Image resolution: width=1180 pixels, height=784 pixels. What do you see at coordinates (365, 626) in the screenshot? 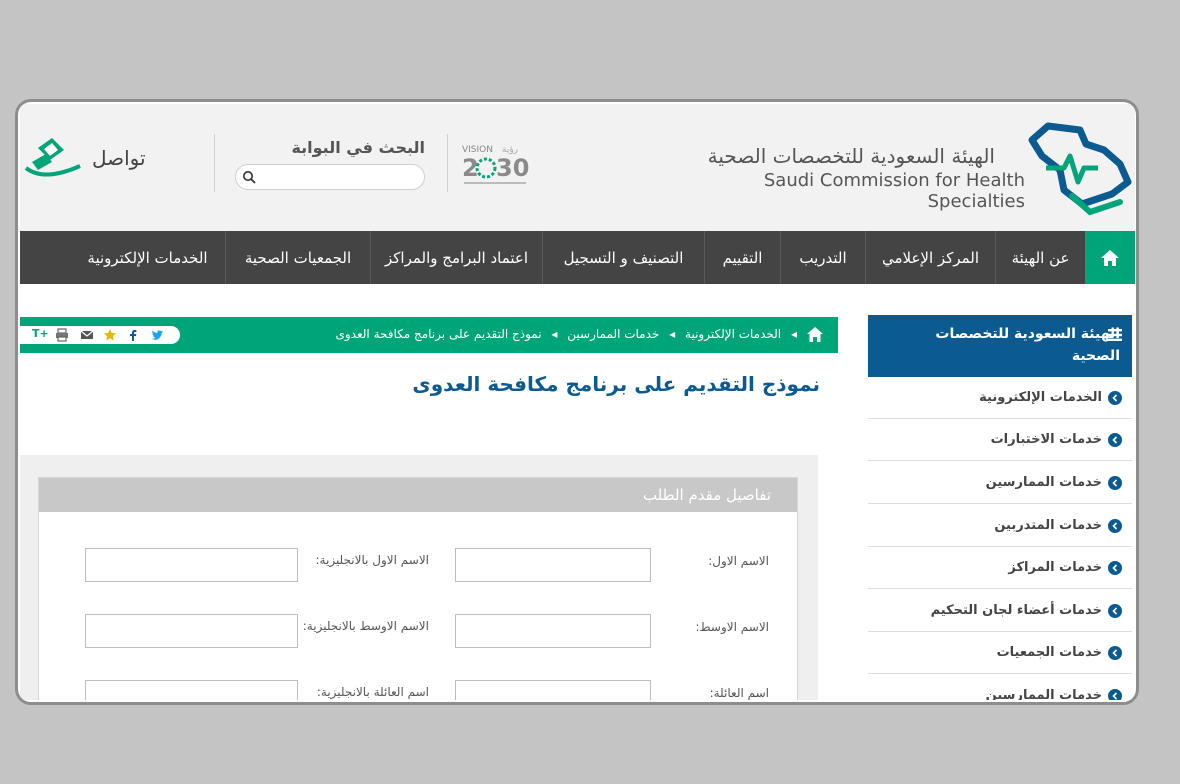
I see `middle-name-en-label: الاسم الاوسط بالانجليزية:` at bounding box center [365, 626].